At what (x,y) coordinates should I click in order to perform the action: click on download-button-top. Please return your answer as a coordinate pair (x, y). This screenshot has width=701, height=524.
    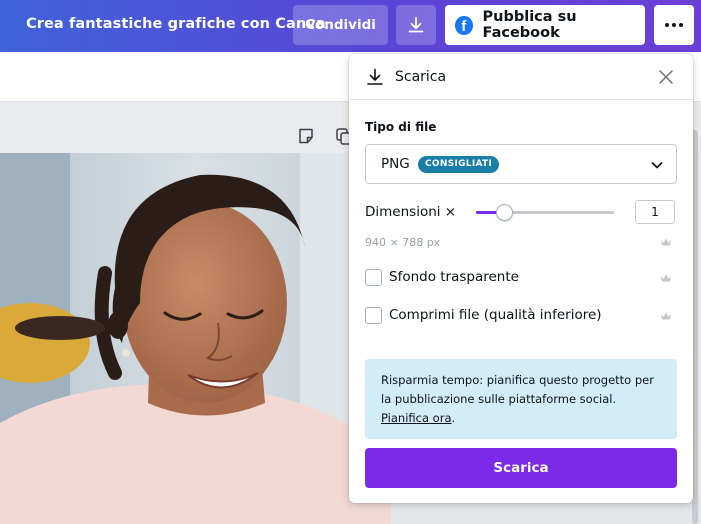
    Looking at the image, I should click on (416, 25).